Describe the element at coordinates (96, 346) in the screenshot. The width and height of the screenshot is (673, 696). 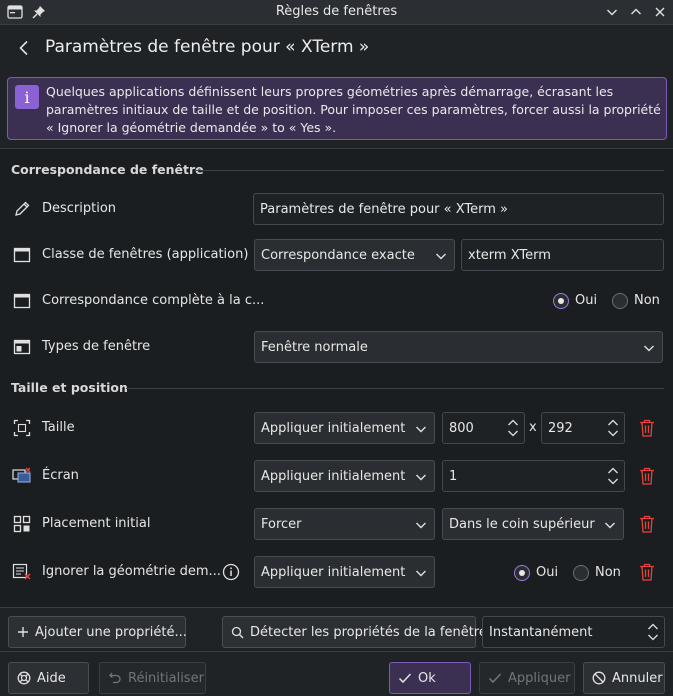
I see `window-types-label: Types de fenêtre` at that location.